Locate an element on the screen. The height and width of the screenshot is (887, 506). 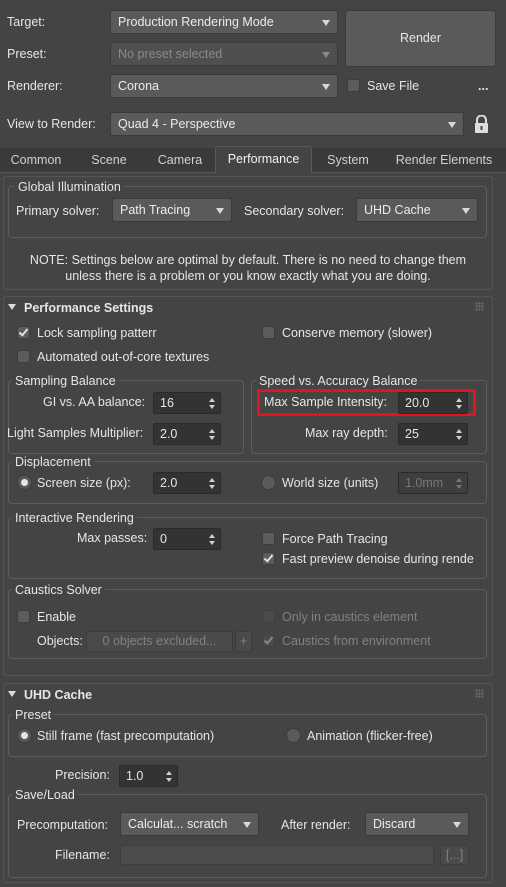
precomp-dropdown: Calculat... scratch is located at coordinates (189, 824).